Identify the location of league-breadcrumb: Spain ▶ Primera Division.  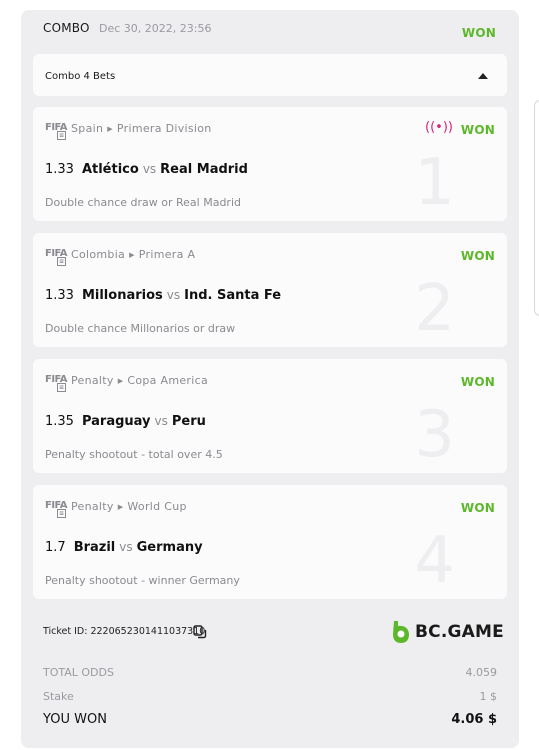
(141, 128).